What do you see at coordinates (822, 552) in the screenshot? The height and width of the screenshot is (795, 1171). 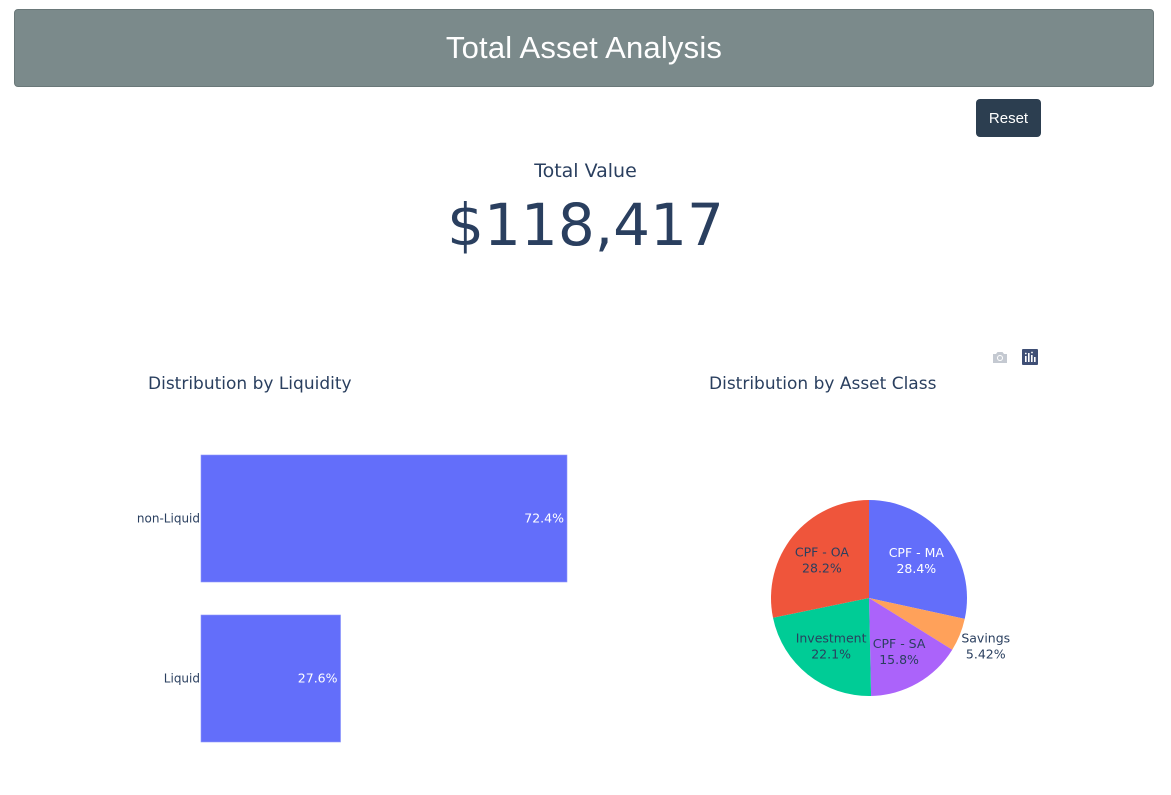 I see `asset-class-slice-name: CPF - OA` at bounding box center [822, 552].